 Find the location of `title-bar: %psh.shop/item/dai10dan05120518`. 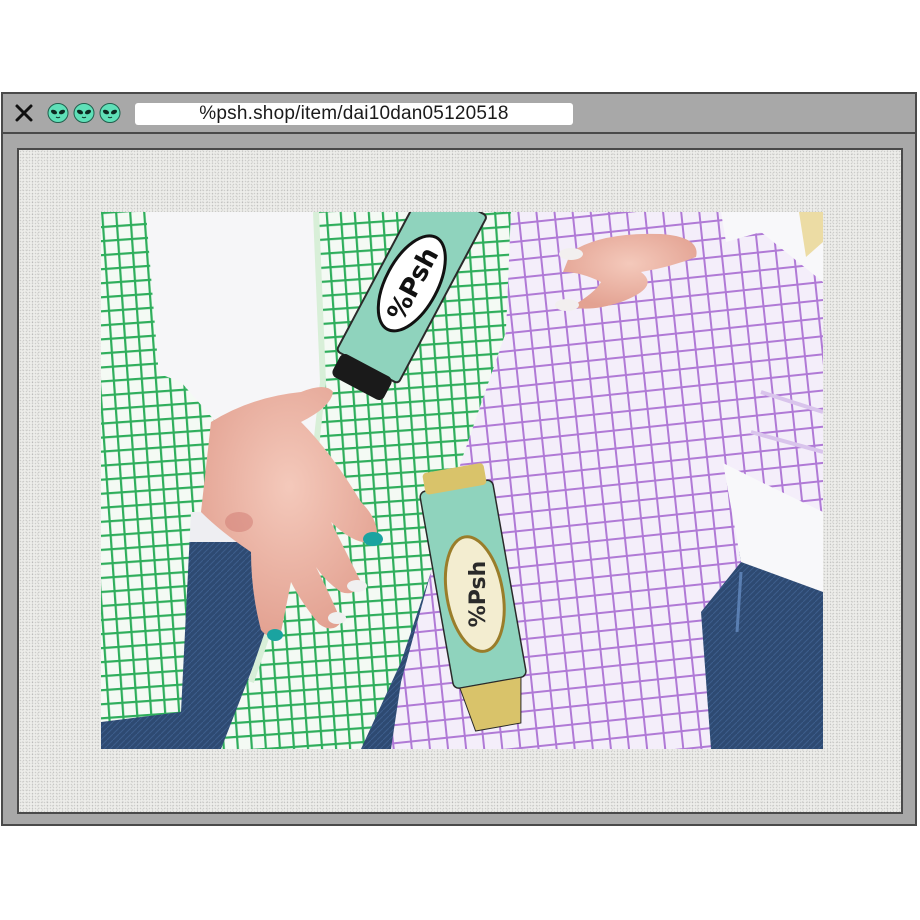

title-bar: %psh.shop/item/dai10dan05120518 is located at coordinates (459, 114).